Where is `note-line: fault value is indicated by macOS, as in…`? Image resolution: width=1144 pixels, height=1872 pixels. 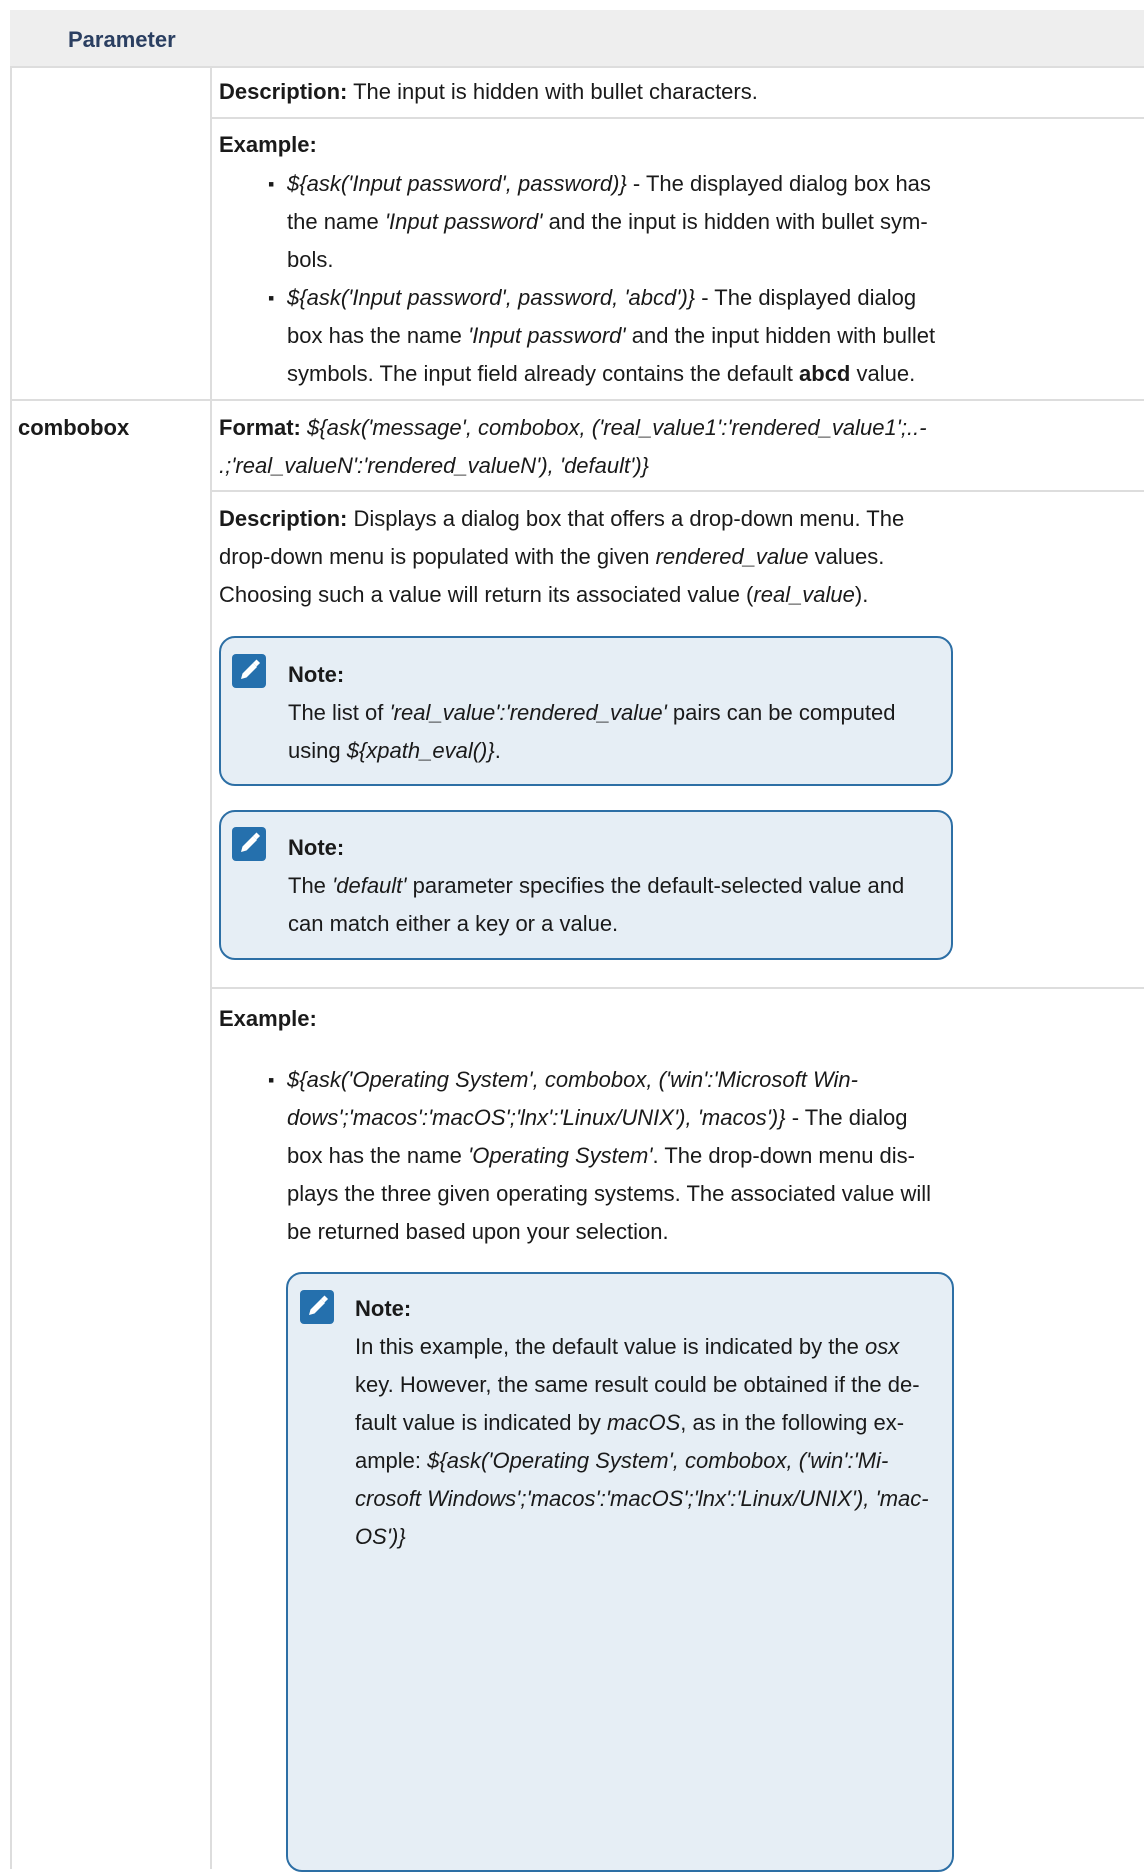 note-line: fault value is indicated by macOS, as in… is located at coordinates (630, 1422).